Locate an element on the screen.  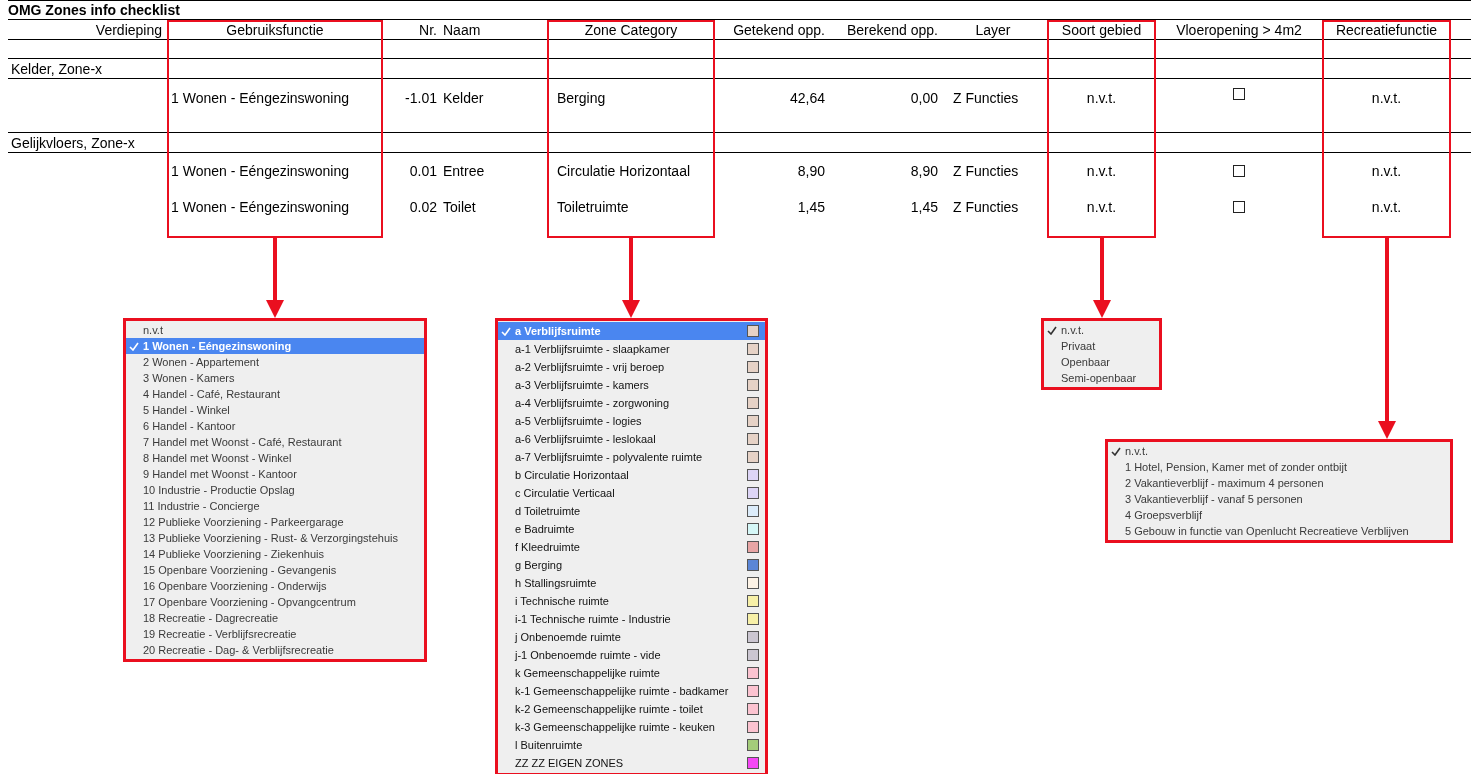
menu-item: ZZ ZZ EIGEN ZONES is located at coordinates (631, 763).